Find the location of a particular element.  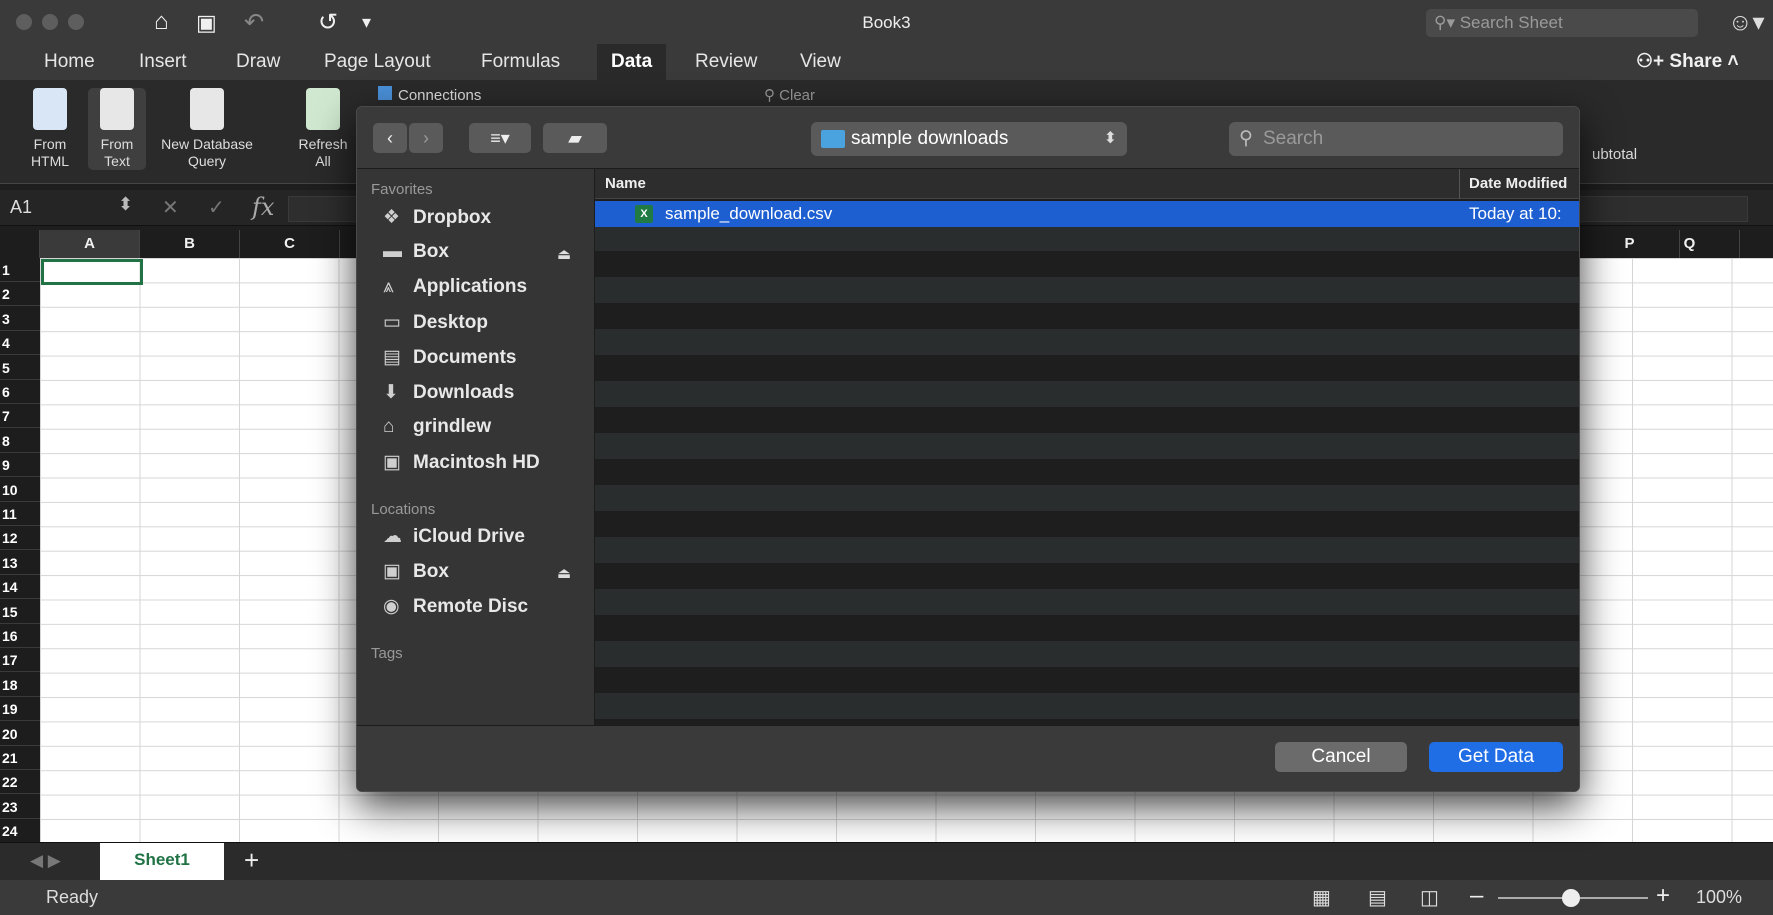

row-header: 9 is located at coordinates (20, 465).